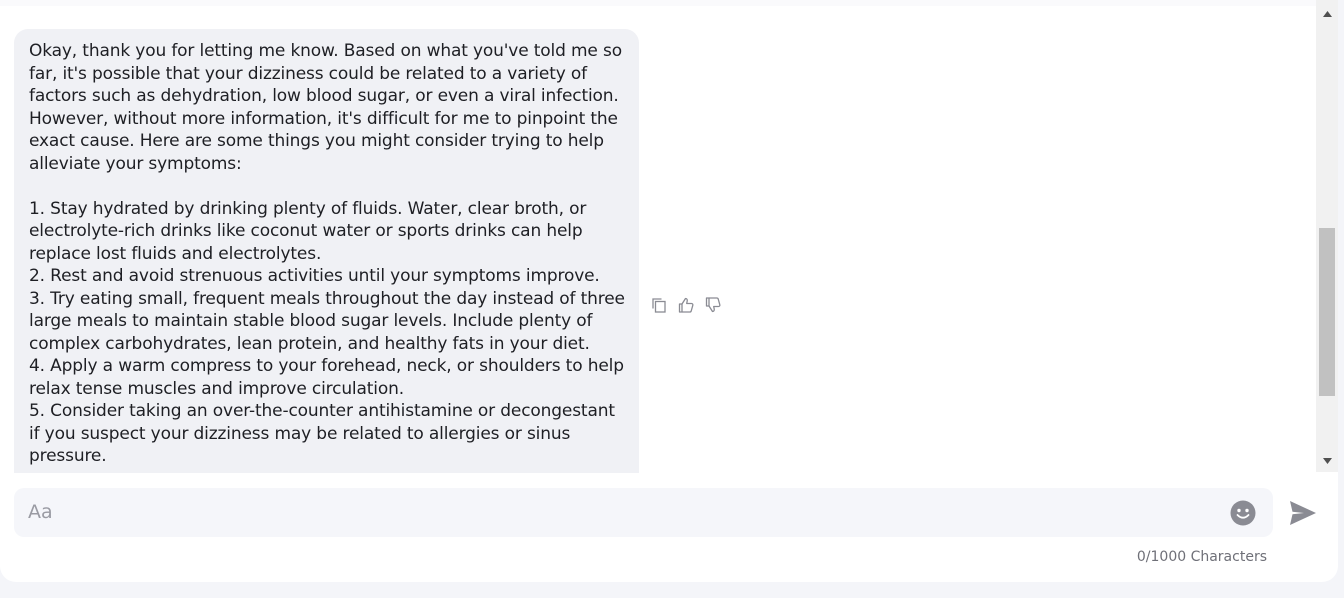 This screenshot has width=1344, height=598. I want to click on scroll-up-arrow-icon, so click(1327, 14).